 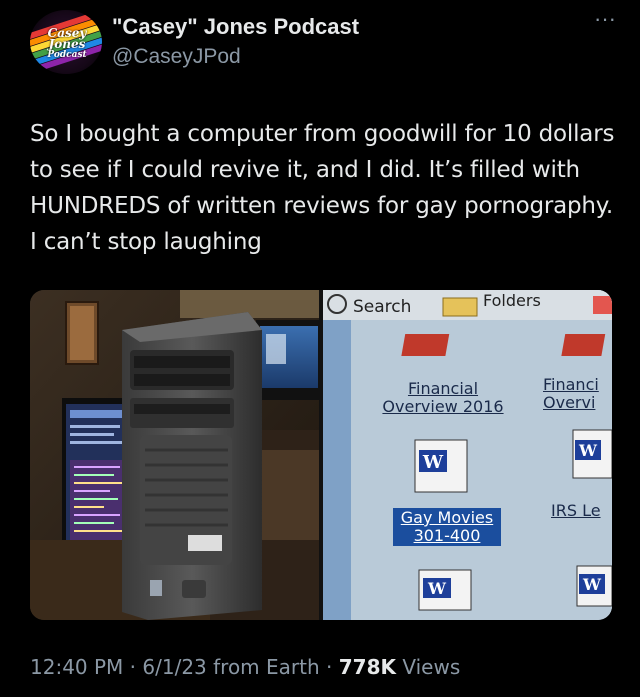 I want to click on file-label-line: 301-400, so click(x=447, y=535).